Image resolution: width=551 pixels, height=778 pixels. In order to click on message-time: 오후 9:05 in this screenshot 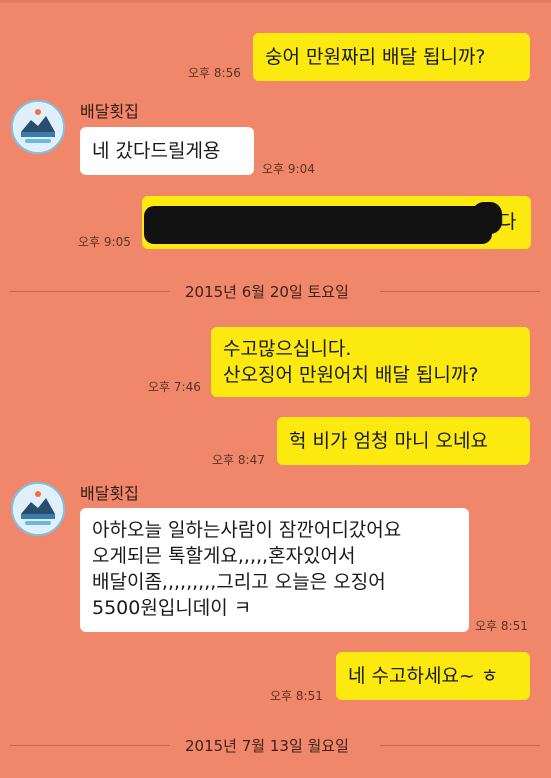, I will do `click(104, 242)`.